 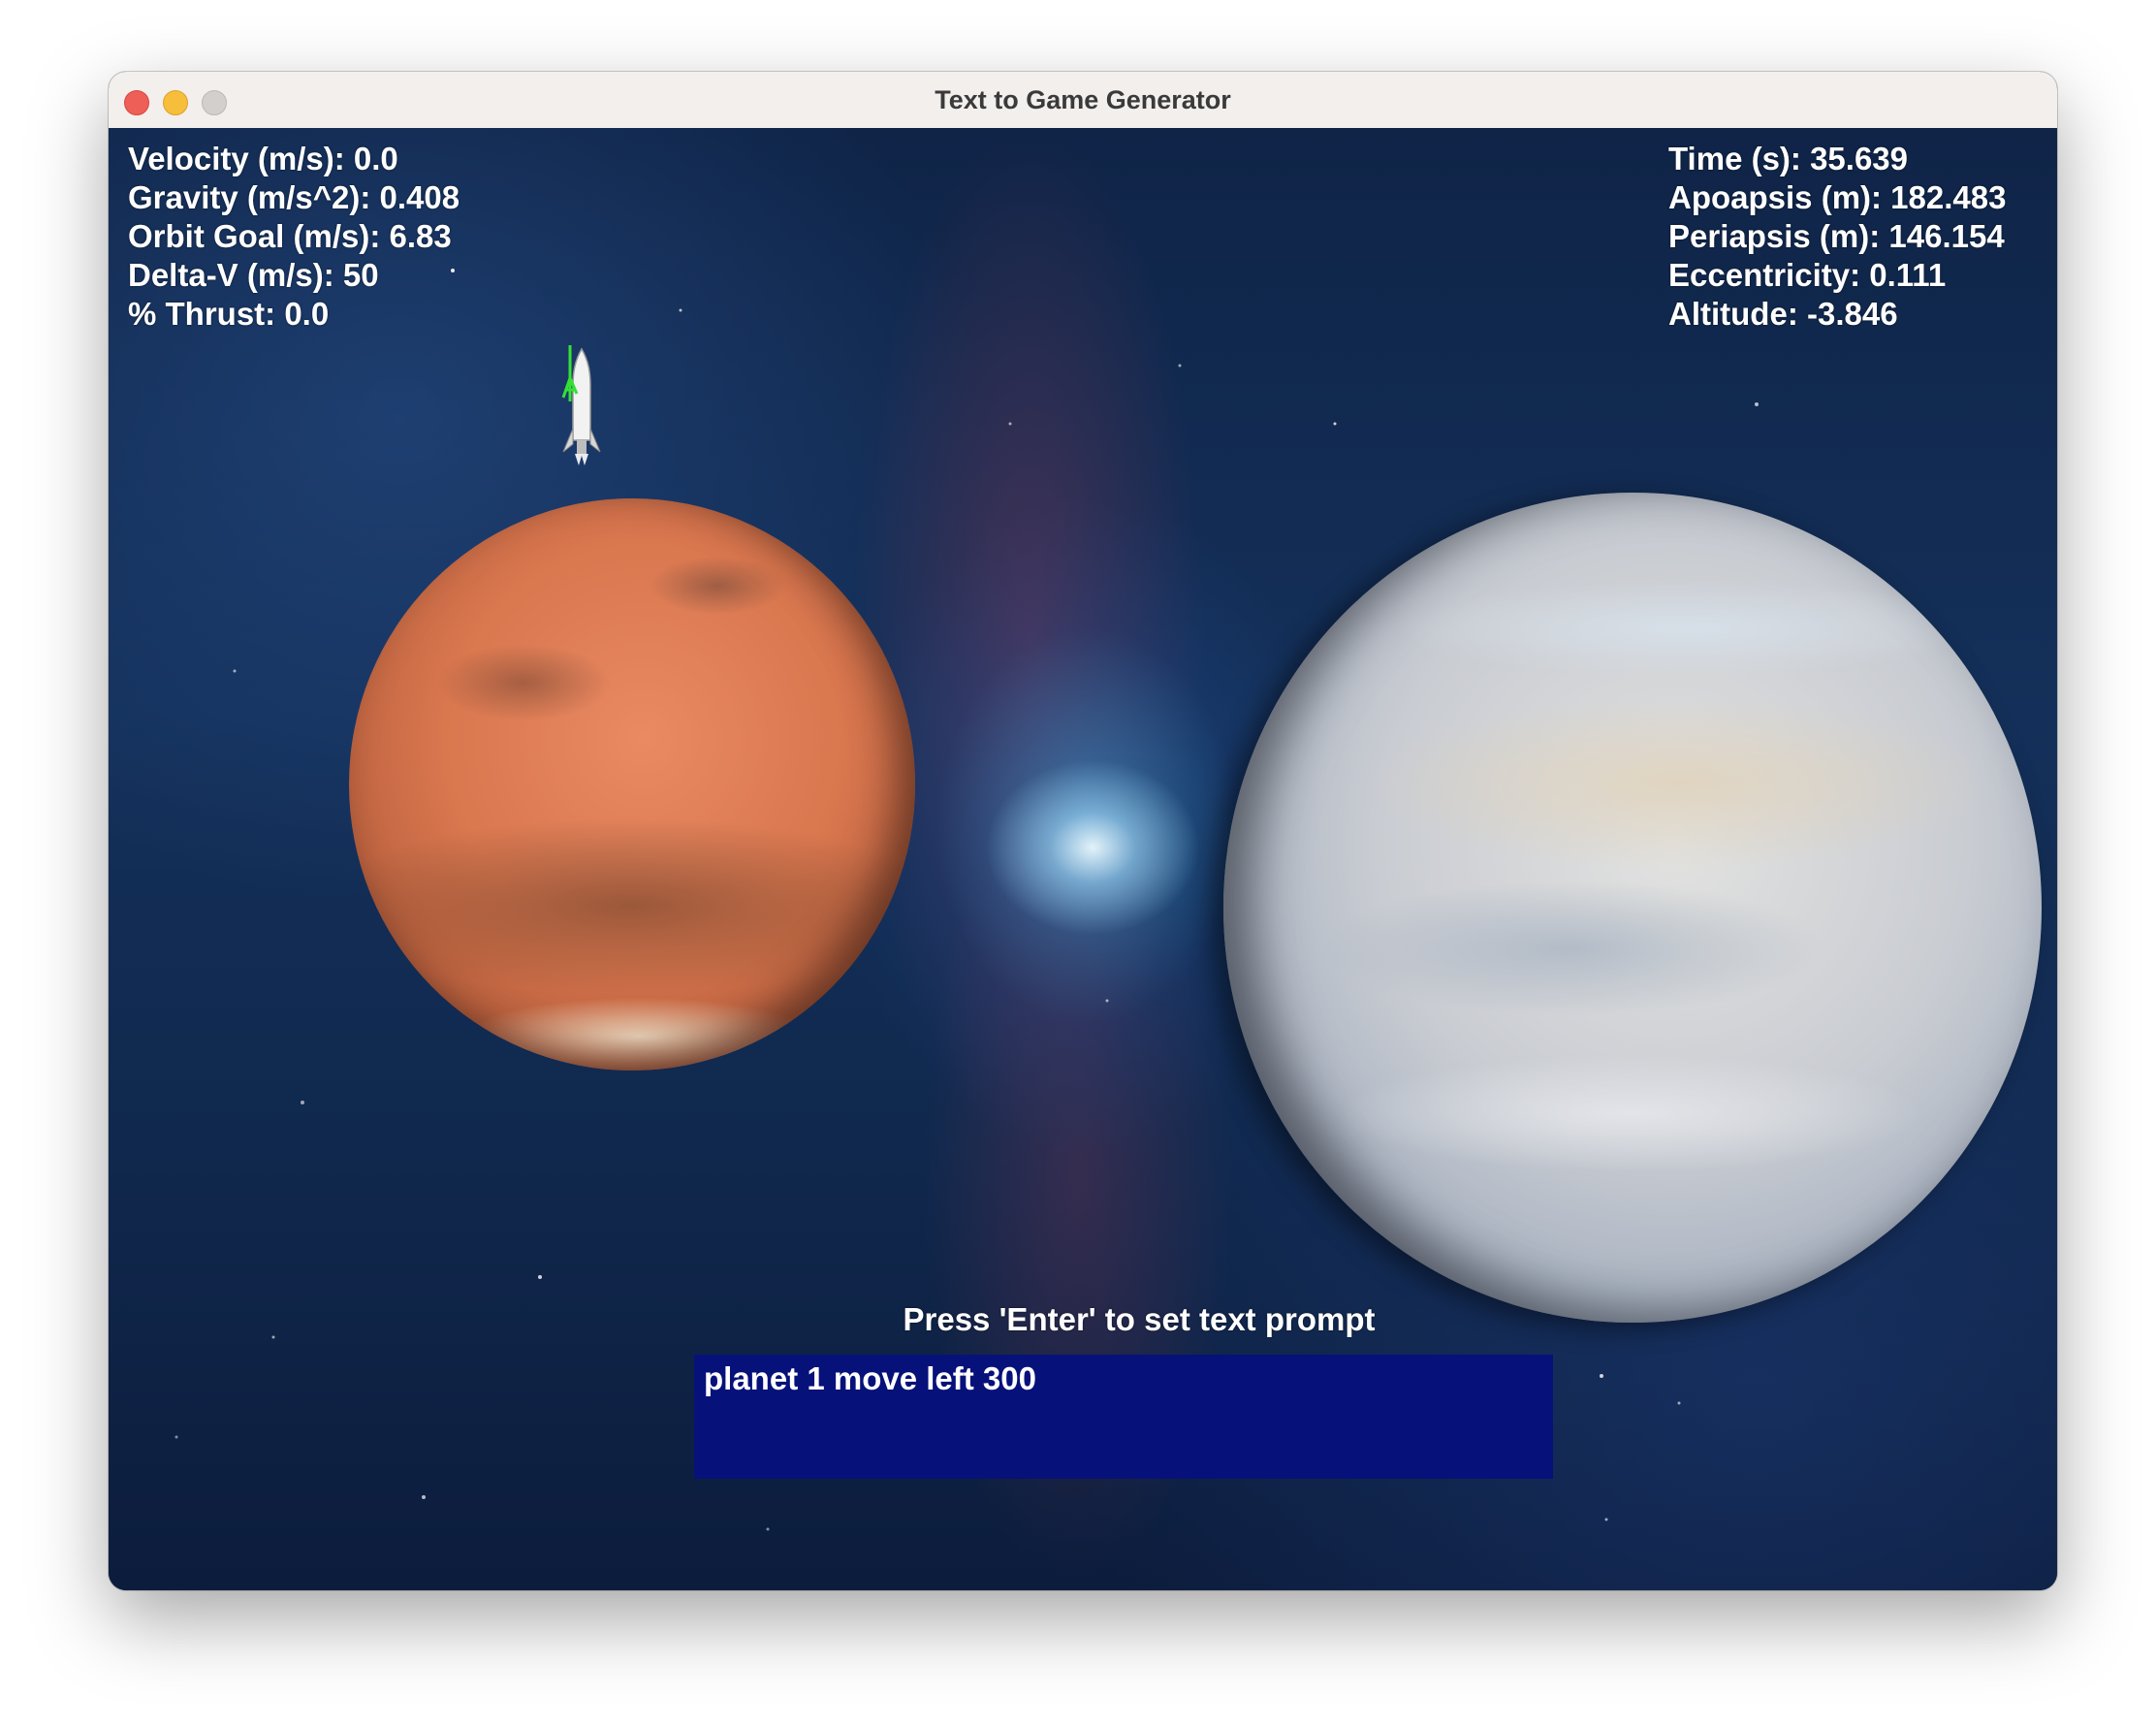 What do you see at coordinates (1807, 275) in the screenshot?
I see `eccentricity-readout: Eccentricity: 0.111` at bounding box center [1807, 275].